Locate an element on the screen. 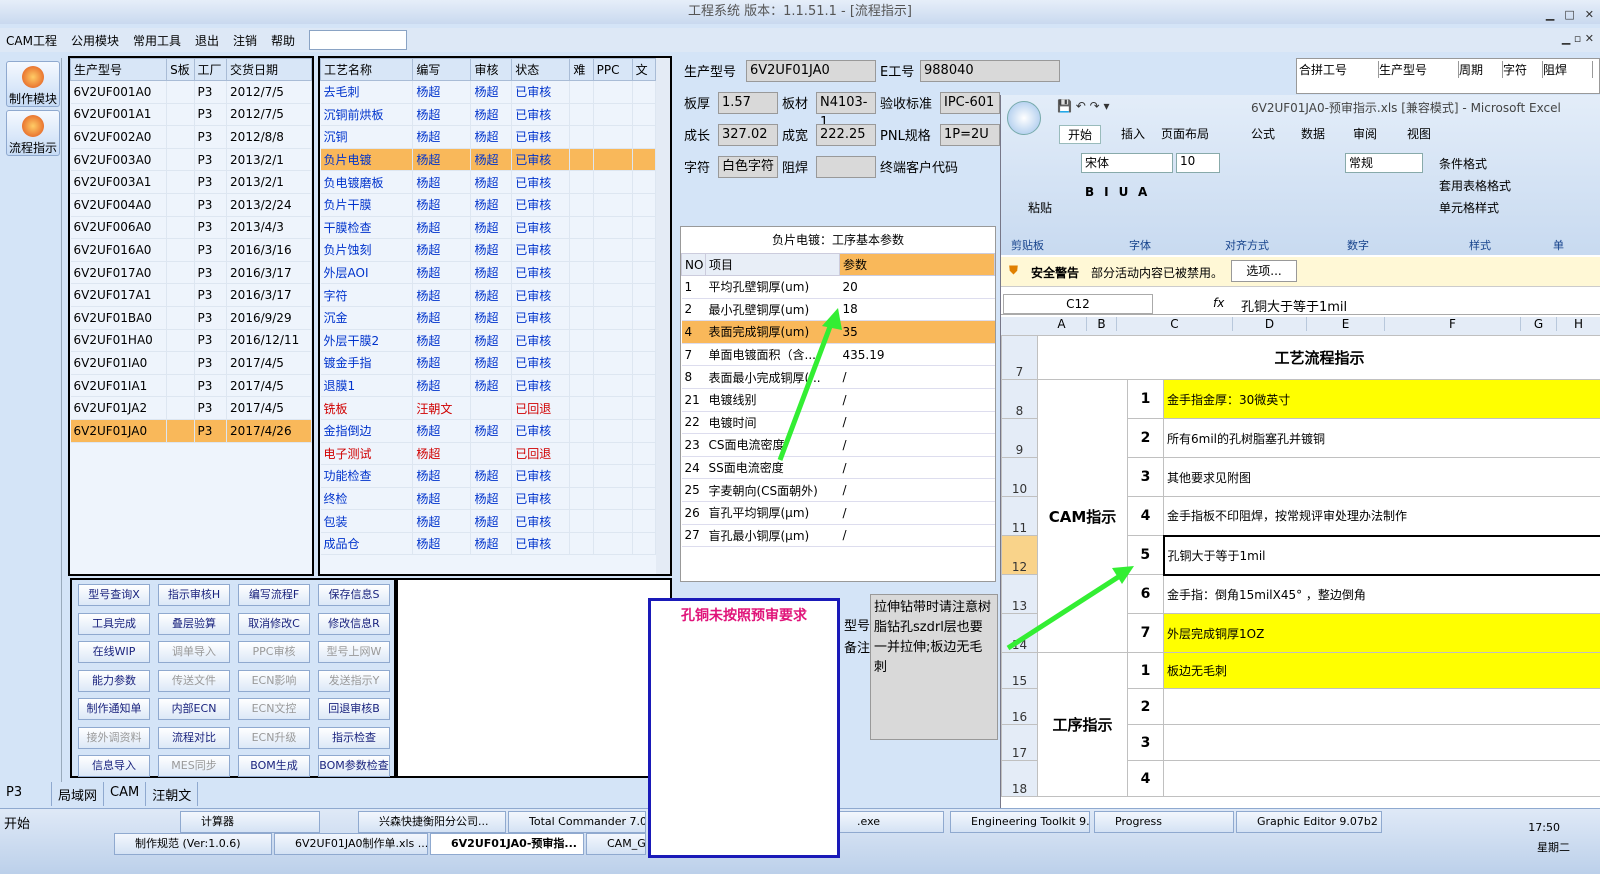 This screenshot has height=874, width=1600. process-row: 终检 杨超 杨超 已审核 is located at coordinates (488, 499).